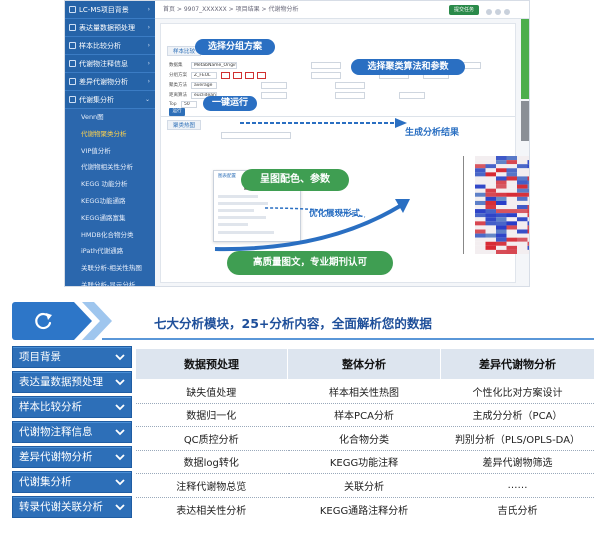 Image resolution: width=606 pixels, height=534 pixels. I want to click on table-header-row: 数据预处理 整体分析 差异代谢物分析, so click(365, 364).